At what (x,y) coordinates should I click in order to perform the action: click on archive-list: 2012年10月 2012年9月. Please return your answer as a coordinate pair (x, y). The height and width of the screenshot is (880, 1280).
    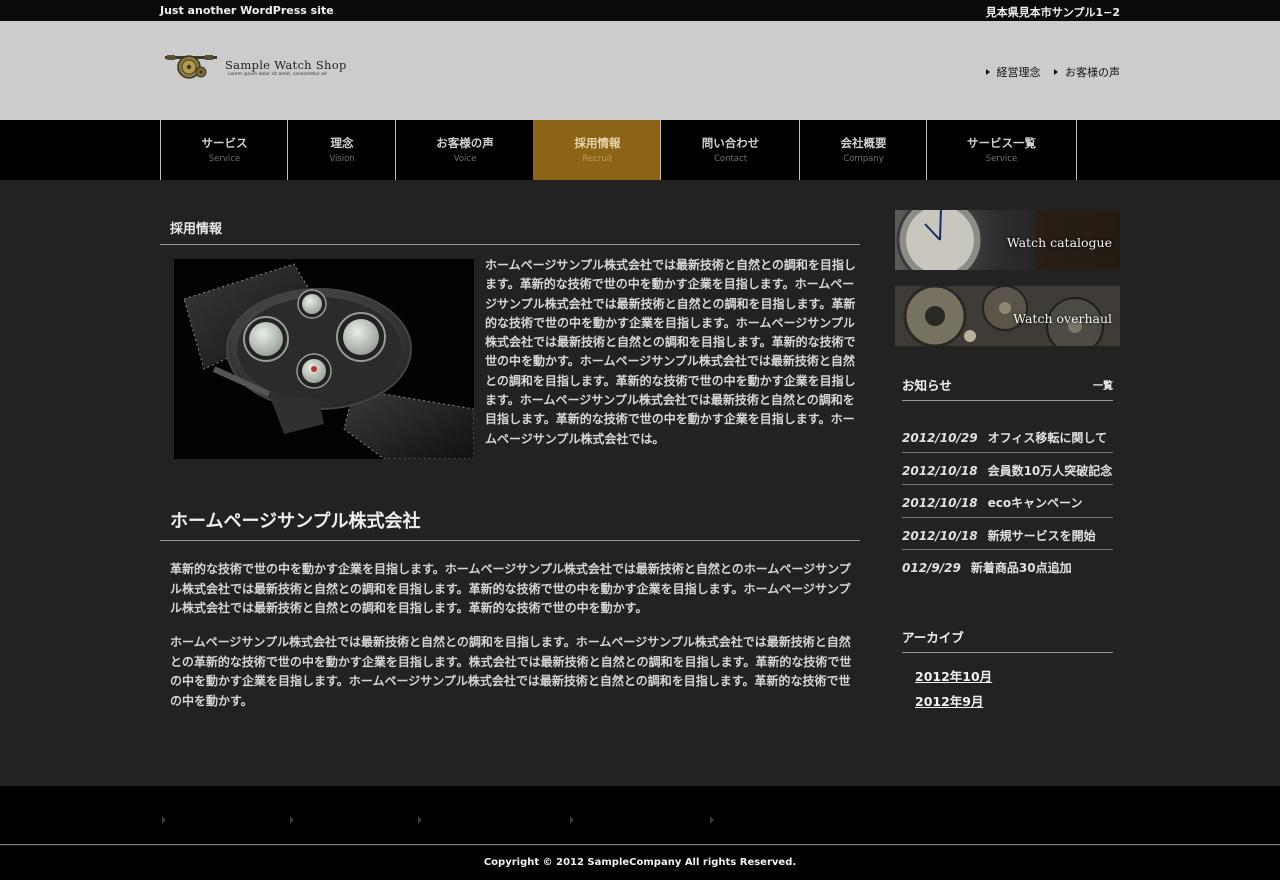
    Looking at the image, I should click on (953, 691).